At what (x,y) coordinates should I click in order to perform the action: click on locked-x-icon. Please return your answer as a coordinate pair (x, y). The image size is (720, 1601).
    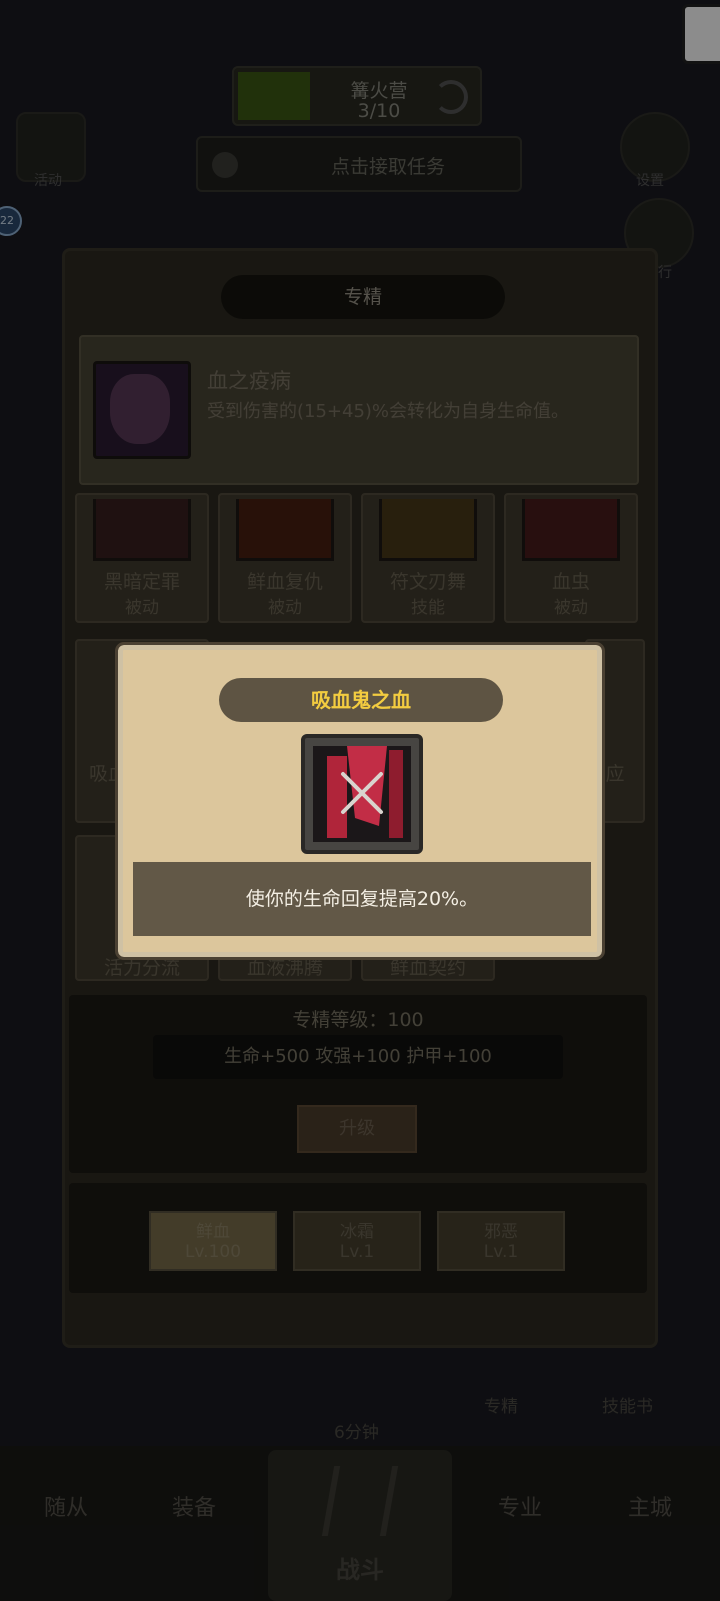
    Looking at the image, I should click on (362, 793).